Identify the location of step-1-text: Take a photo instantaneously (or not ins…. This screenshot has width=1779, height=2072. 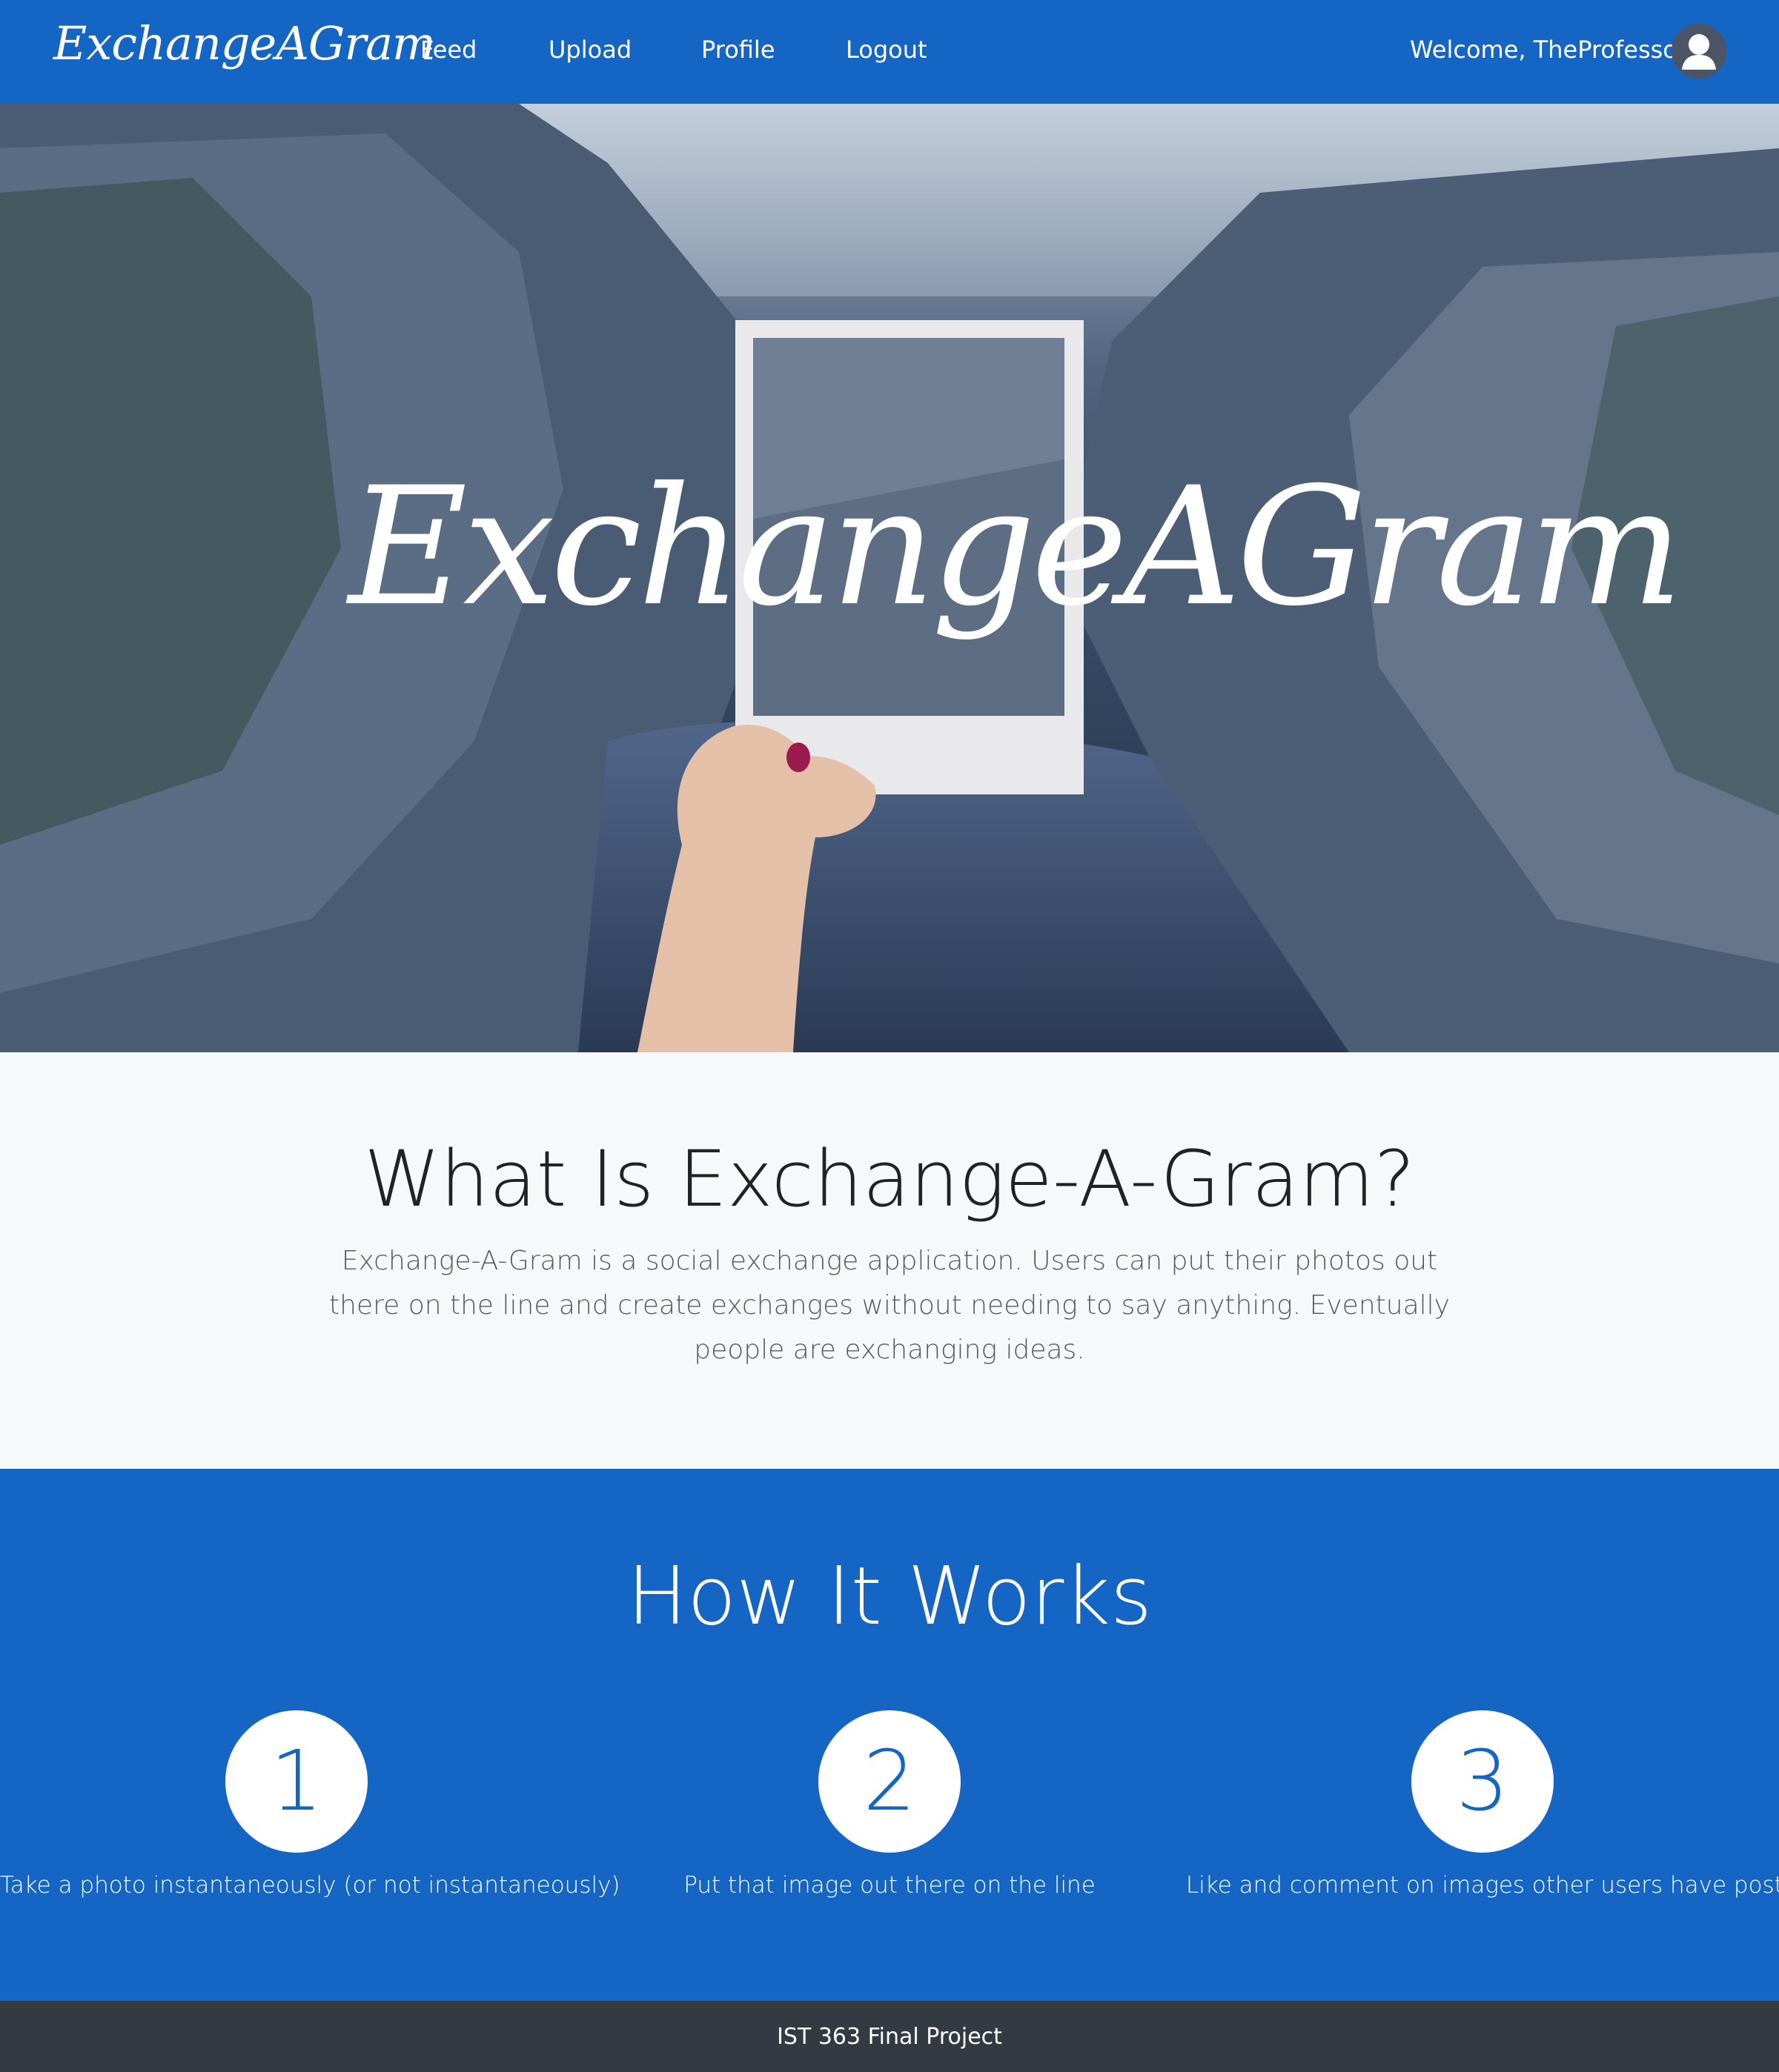
(310, 1885).